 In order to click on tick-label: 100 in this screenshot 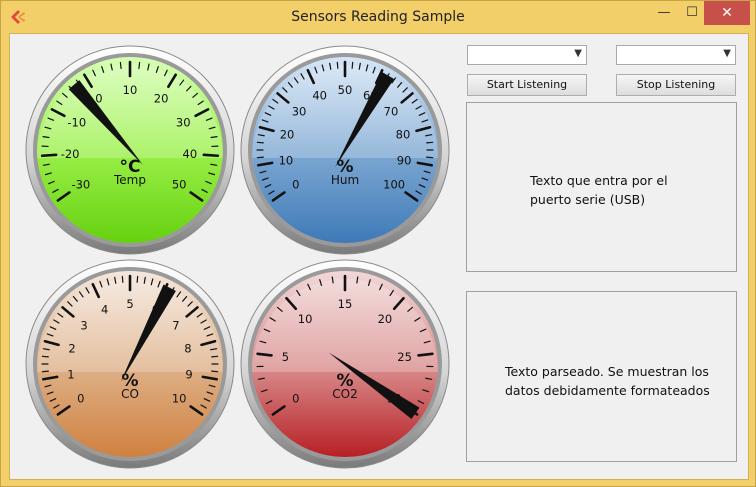, I will do `click(394, 184)`.